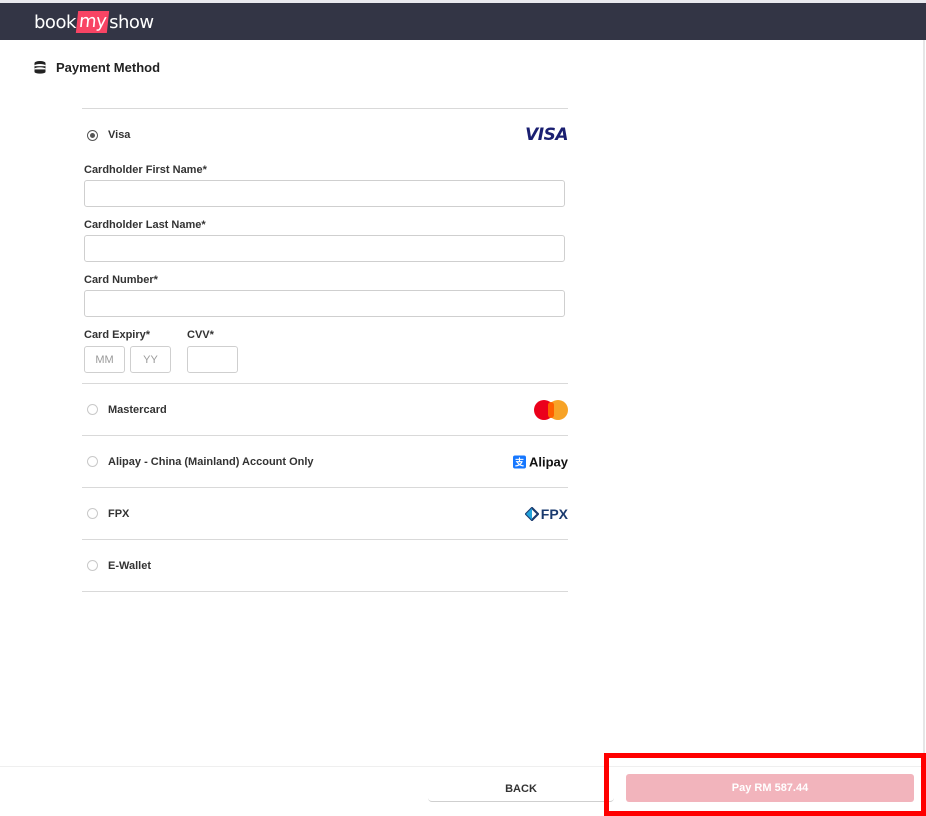  I want to click on back-button: BACK, so click(521, 789).